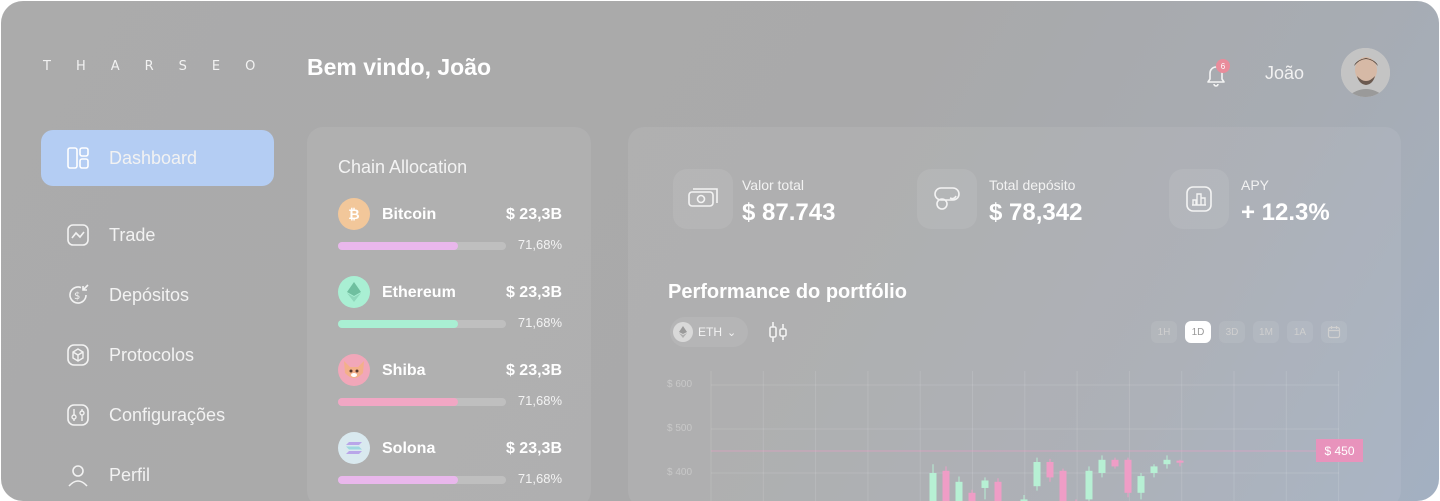  I want to click on candlestick-chart, so click(1025, 436).